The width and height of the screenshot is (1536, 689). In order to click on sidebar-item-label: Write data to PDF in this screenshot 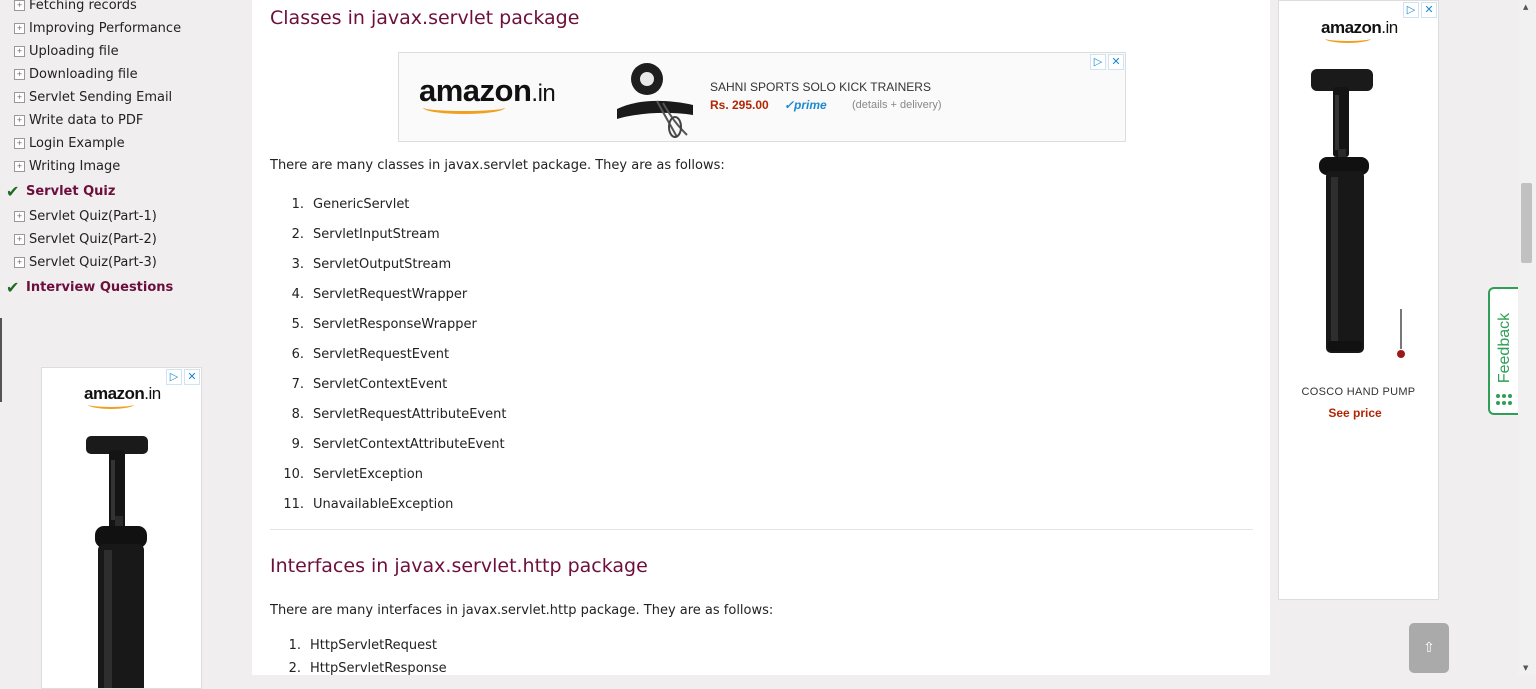, I will do `click(86, 120)`.